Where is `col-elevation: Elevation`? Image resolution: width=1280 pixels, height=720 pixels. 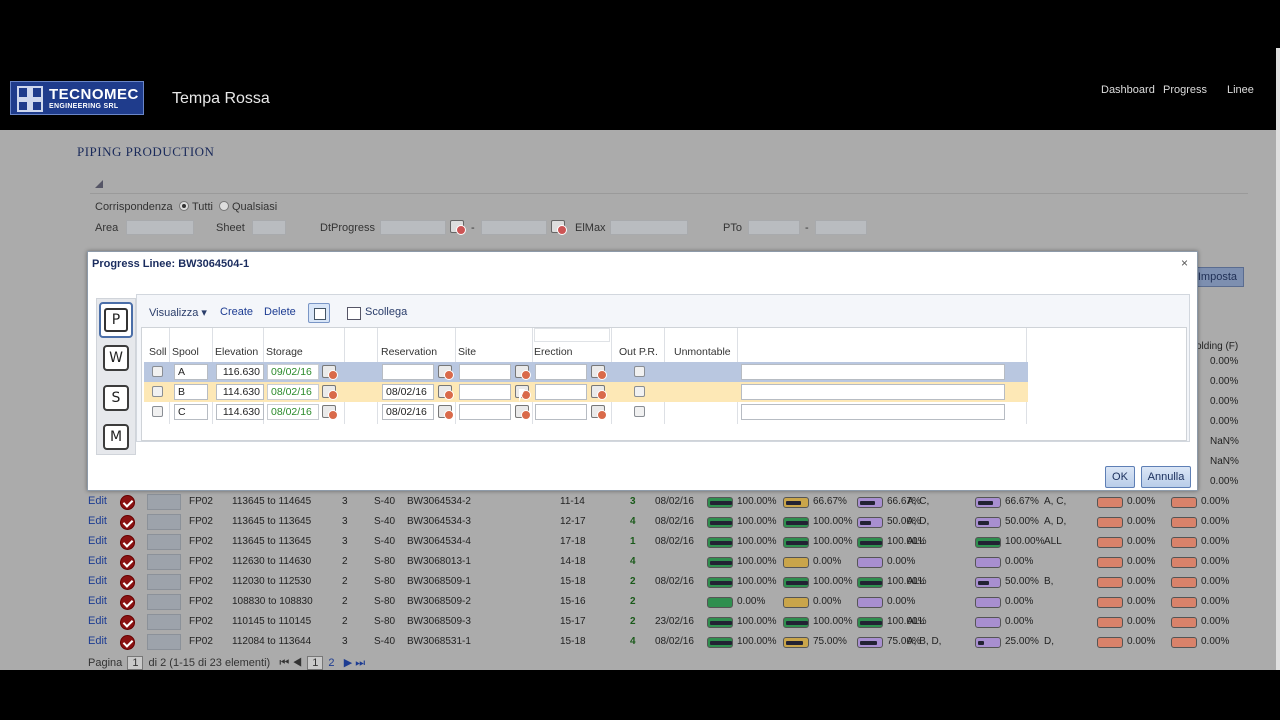
col-elevation: Elevation is located at coordinates (236, 354).